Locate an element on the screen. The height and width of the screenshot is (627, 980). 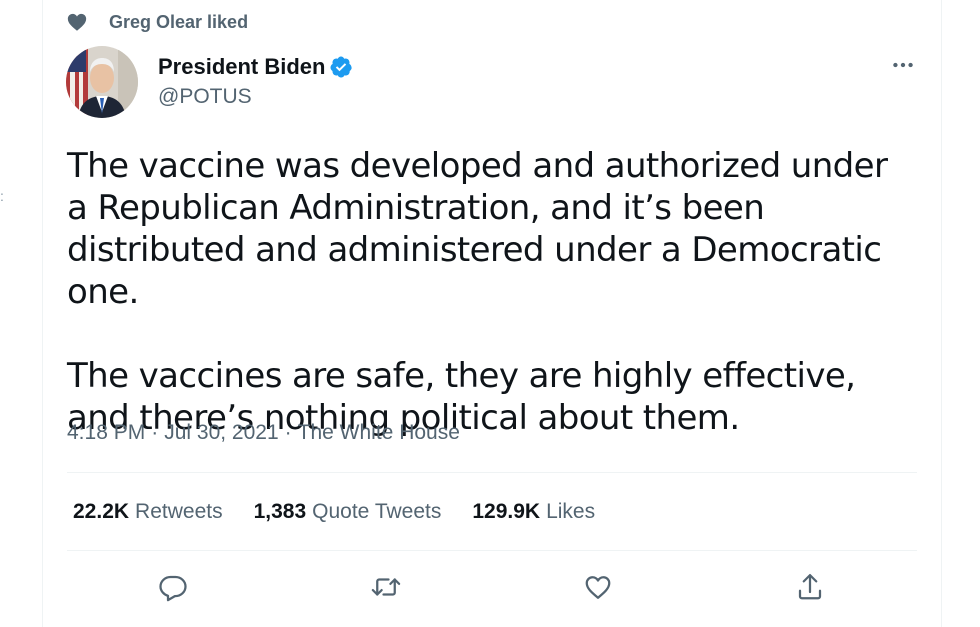
tweet-actions is located at coordinates (492, 587).